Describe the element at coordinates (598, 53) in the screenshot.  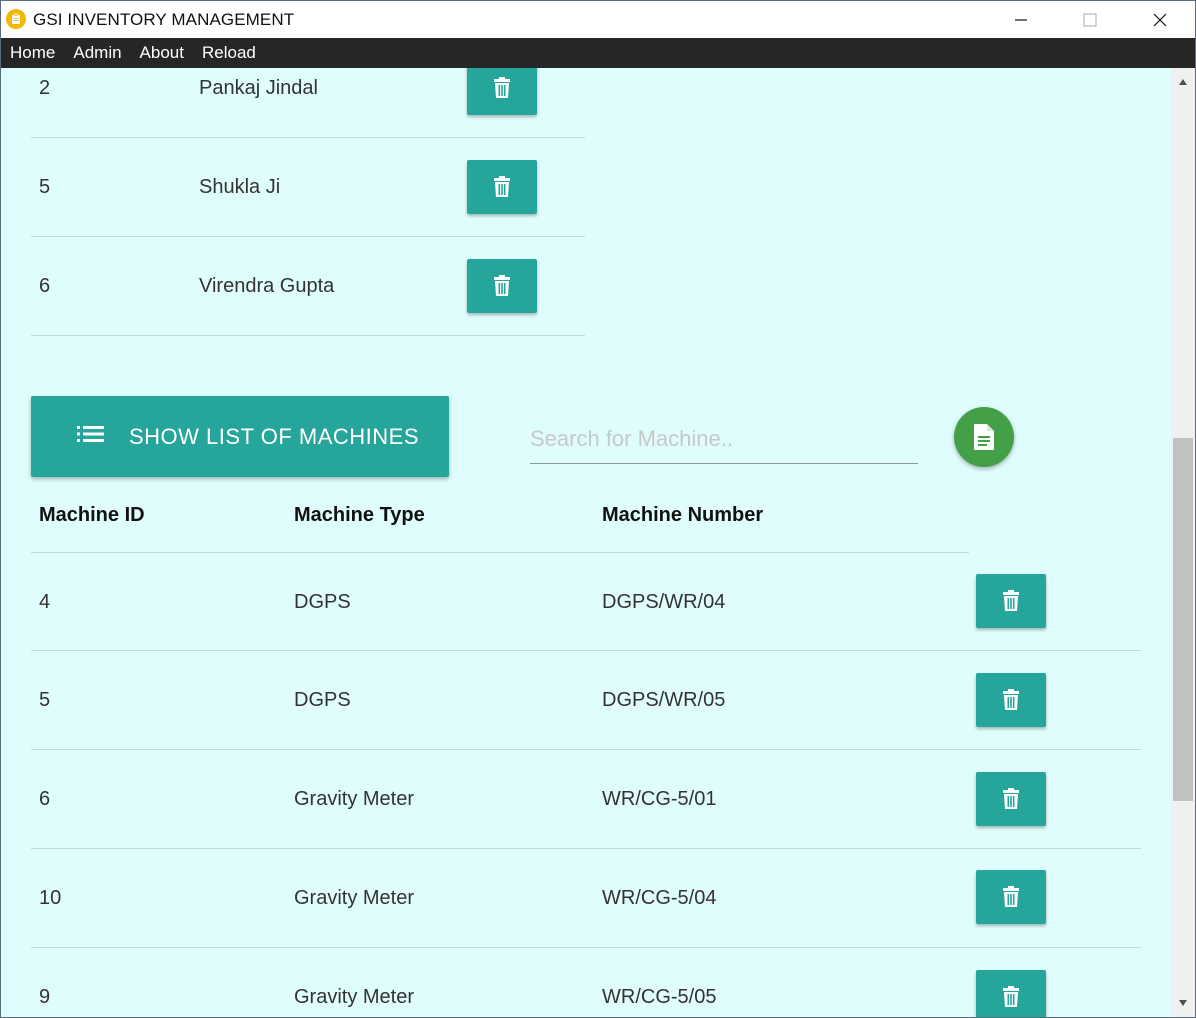
I see `menu-bar: Home Admin About Reload` at that location.